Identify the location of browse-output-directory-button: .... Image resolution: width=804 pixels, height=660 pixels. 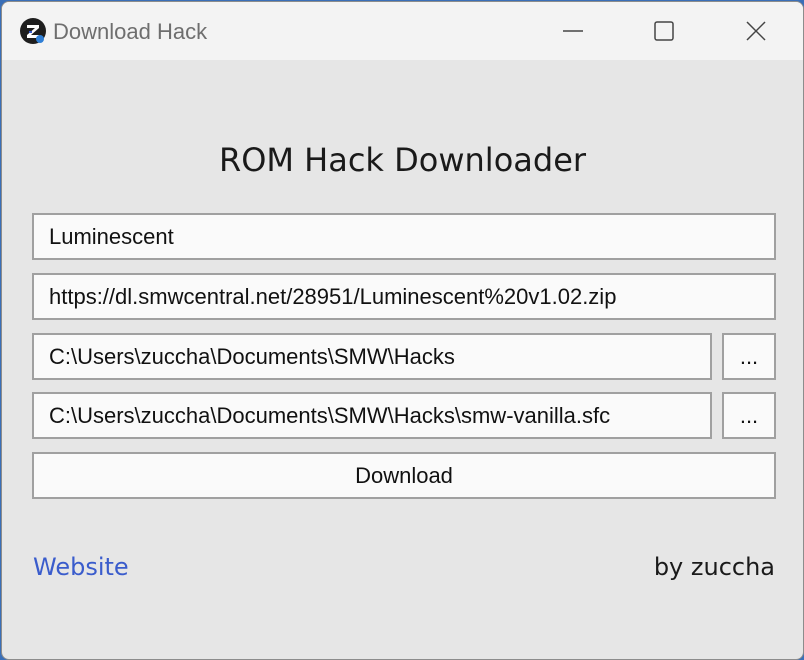
(749, 356).